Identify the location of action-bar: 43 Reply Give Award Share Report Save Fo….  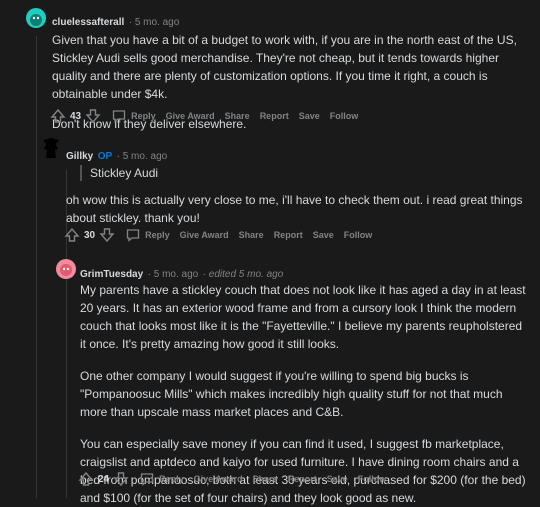
(209, 116).